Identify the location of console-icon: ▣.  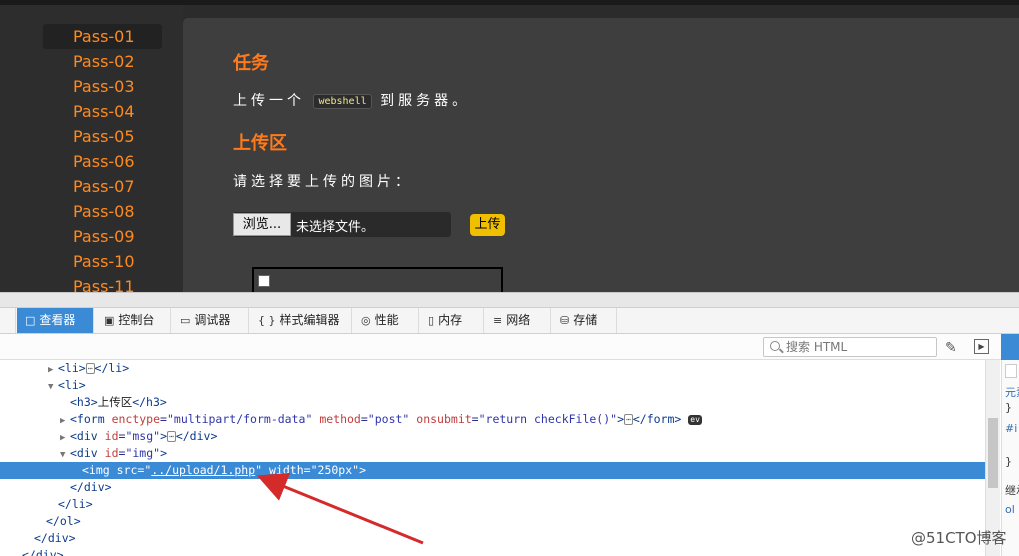
(109, 320).